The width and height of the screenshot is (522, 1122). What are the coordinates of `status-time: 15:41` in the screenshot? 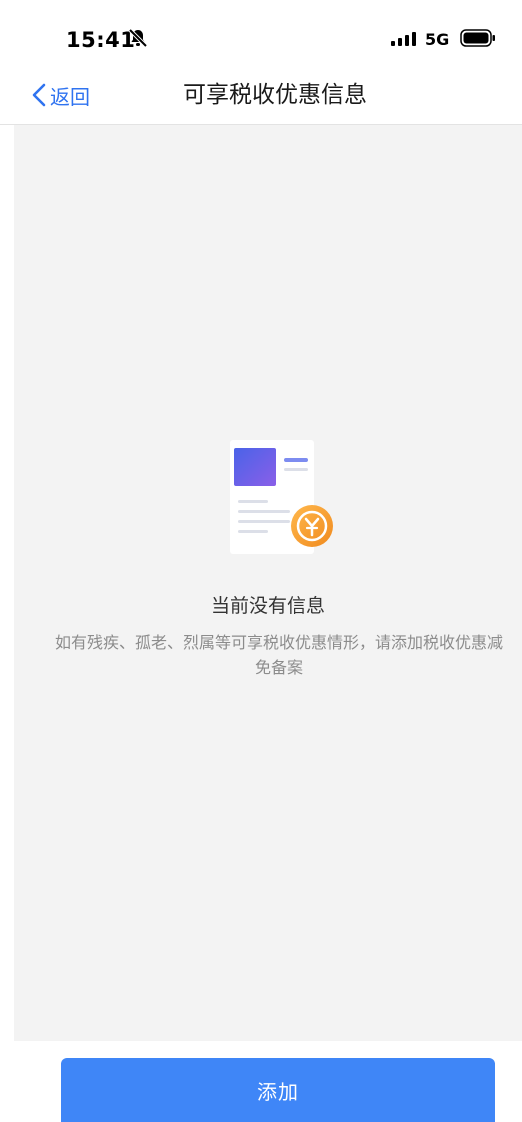 It's located at (101, 40).